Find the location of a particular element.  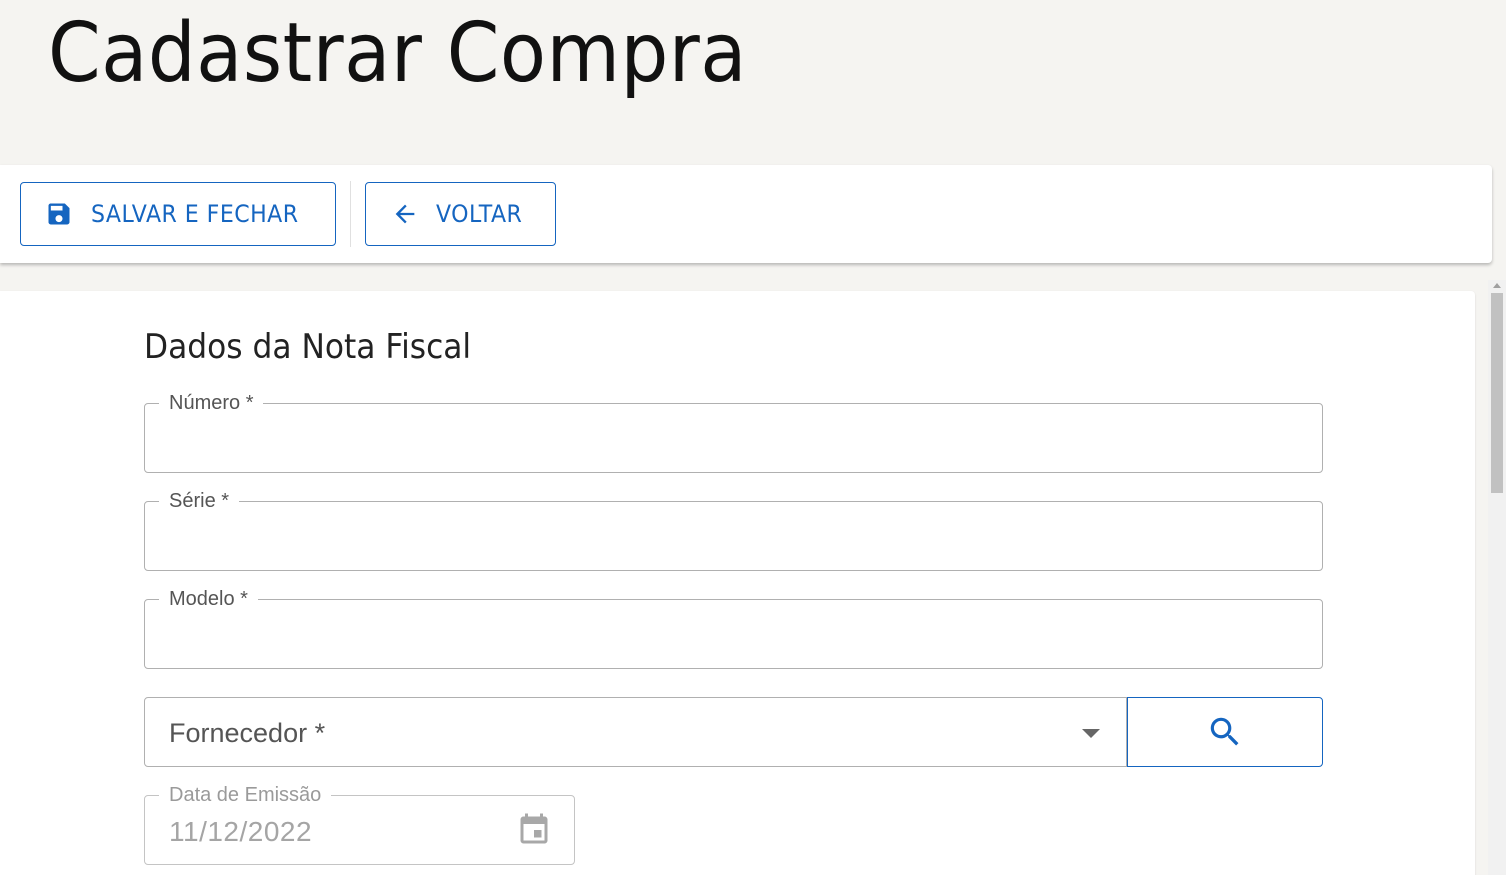

modelo-input is located at coordinates (733, 635).